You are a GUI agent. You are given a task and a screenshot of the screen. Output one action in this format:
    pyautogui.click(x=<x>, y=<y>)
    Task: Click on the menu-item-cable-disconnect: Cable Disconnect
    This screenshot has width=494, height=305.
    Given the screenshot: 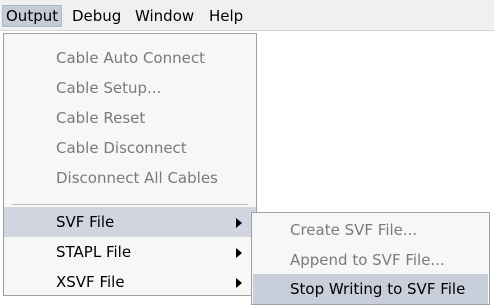 What is the action you would take?
    pyautogui.click(x=130, y=148)
    